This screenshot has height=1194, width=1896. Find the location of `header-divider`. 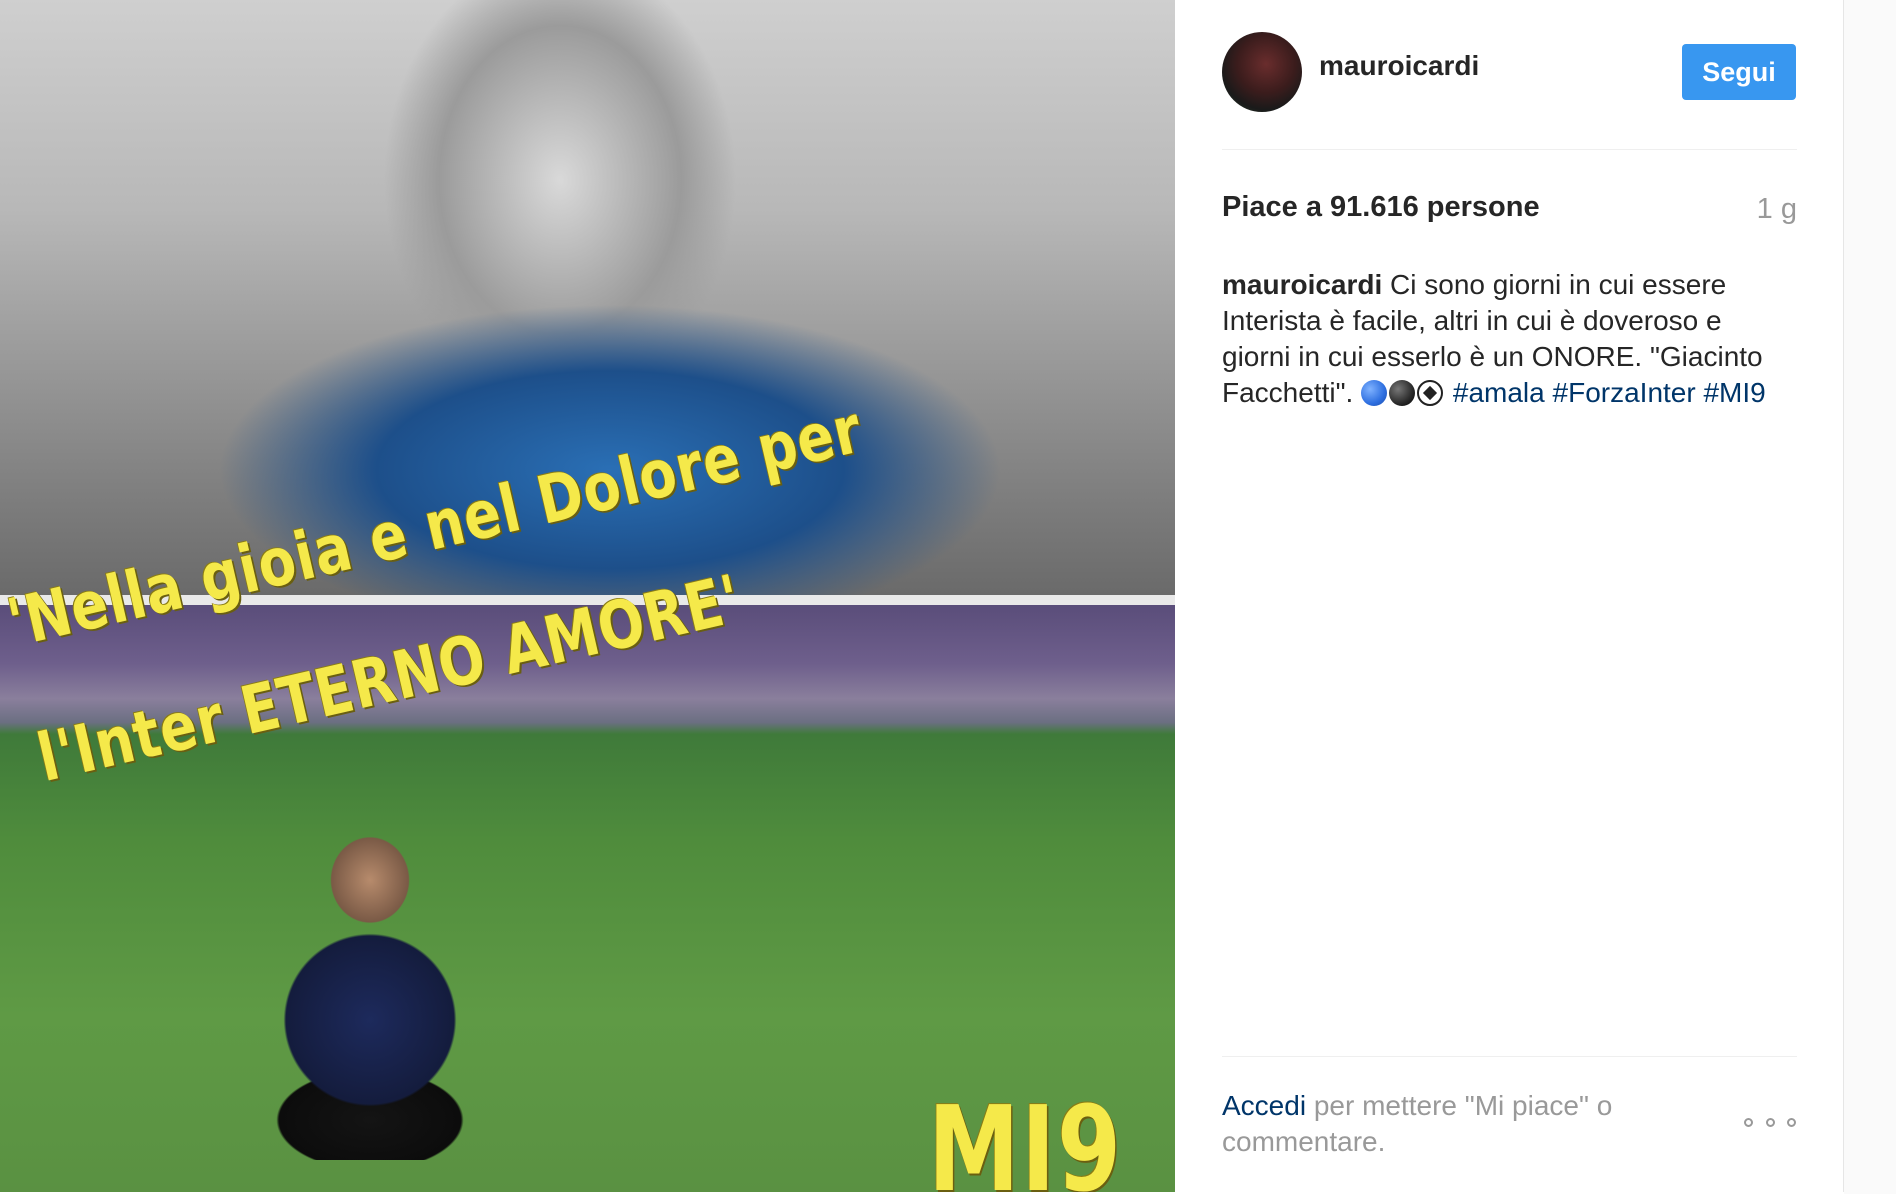

header-divider is located at coordinates (1509, 149).